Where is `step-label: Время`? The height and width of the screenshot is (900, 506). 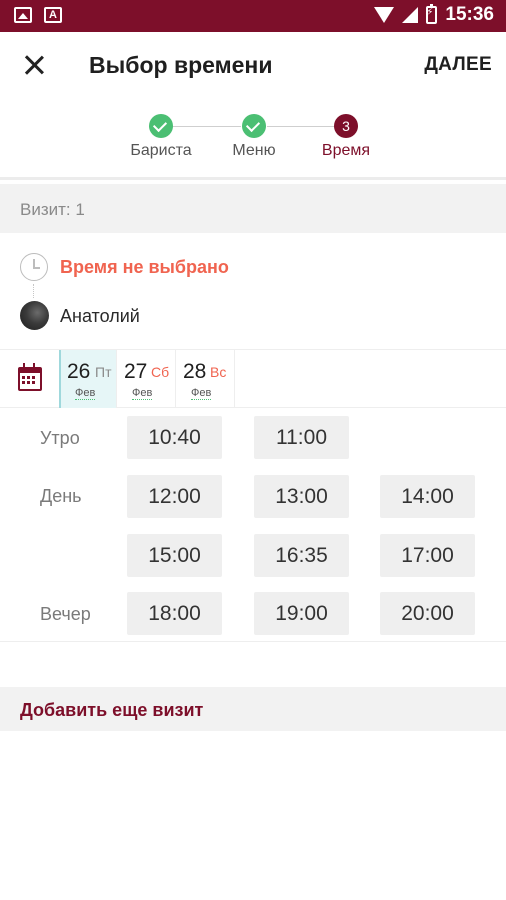 step-label: Время is located at coordinates (346, 150).